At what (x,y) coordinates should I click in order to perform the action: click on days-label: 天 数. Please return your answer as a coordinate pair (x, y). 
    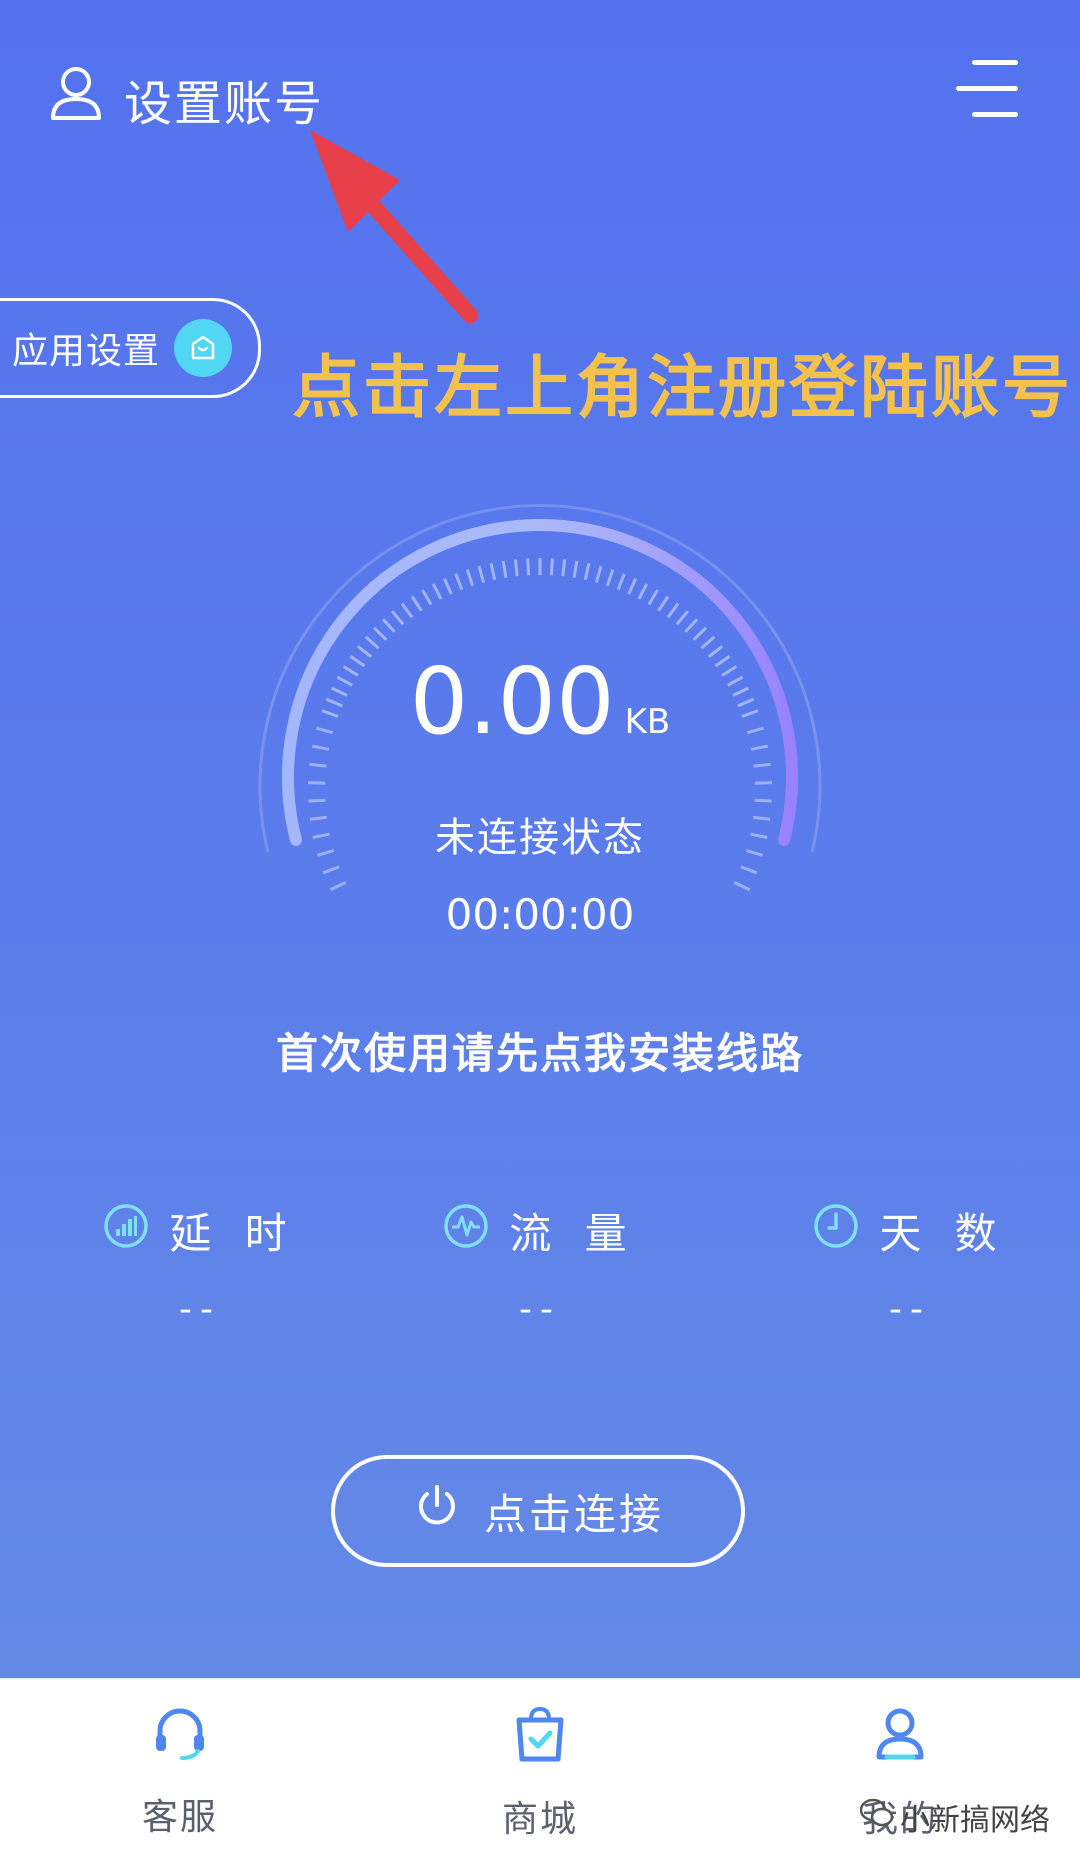
    Looking at the image, I should click on (943, 1233).